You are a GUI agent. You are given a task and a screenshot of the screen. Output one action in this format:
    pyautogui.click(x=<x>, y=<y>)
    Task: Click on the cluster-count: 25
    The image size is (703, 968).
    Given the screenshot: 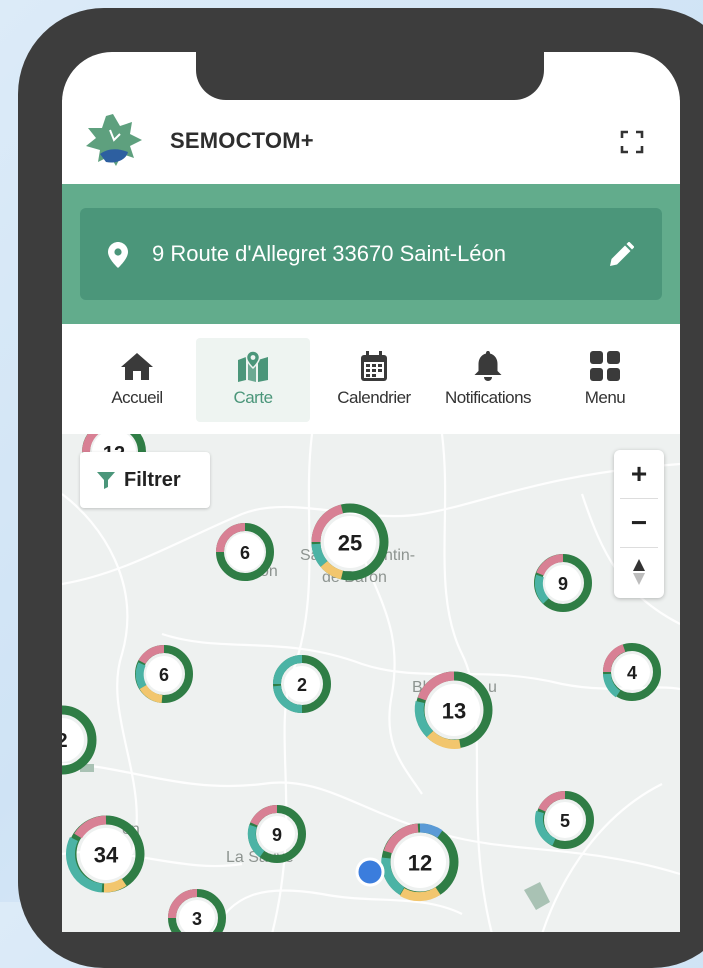 What is the action you would take?
    pyautogui.click(x=350, y=543)
    